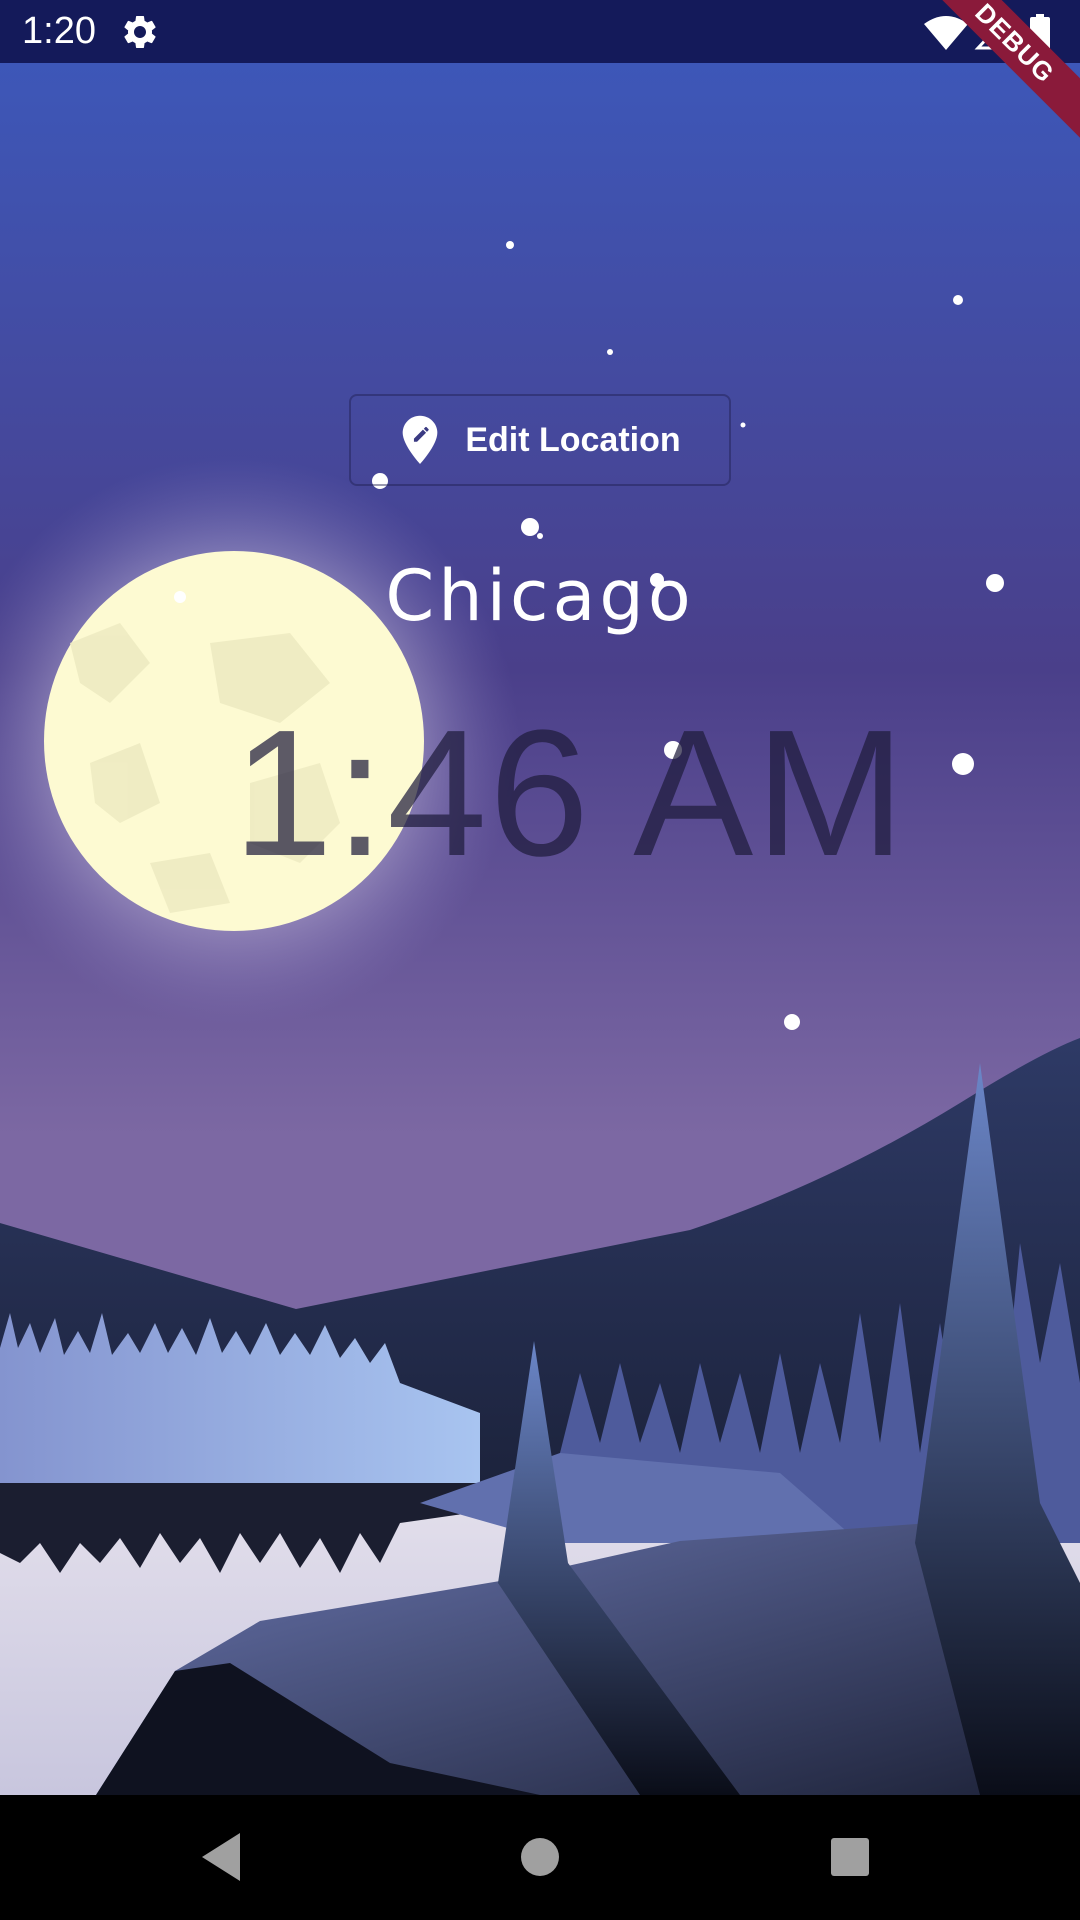 The width and height of the screenshot is (1080, 1920). I want to click on home-circle-icon, so click(540, 1857).